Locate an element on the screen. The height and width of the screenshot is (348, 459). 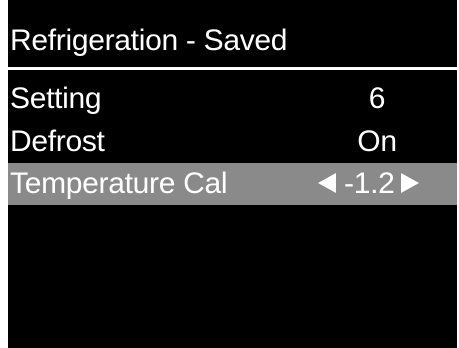
menu-item-setting: Setting 6 is located at coordinates (232, 99).